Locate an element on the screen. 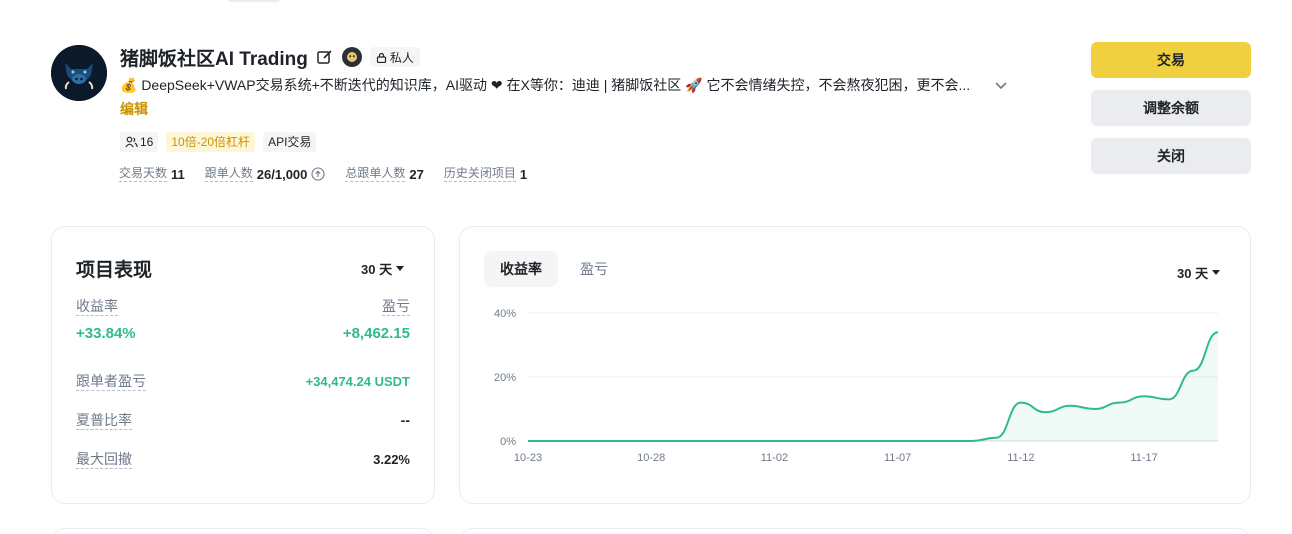 This screenshot has height=534, width=1292. stat-trading-days: 交易天数 11 is located at coordinates (152, 174).